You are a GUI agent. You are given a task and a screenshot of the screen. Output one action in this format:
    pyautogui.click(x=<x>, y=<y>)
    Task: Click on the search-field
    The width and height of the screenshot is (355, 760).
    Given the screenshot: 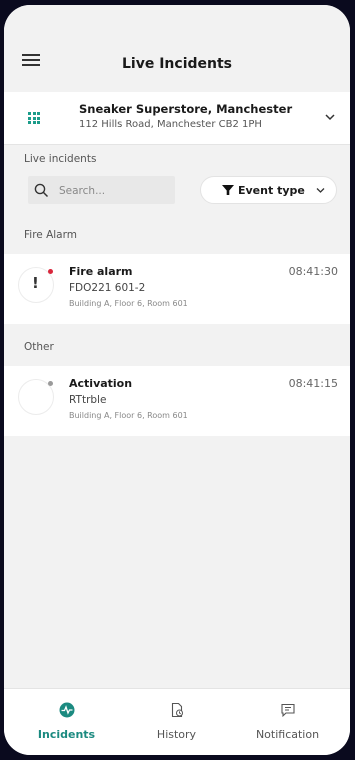 What is the action you would take?
    pyautogui.click(x=101, y=190)
    